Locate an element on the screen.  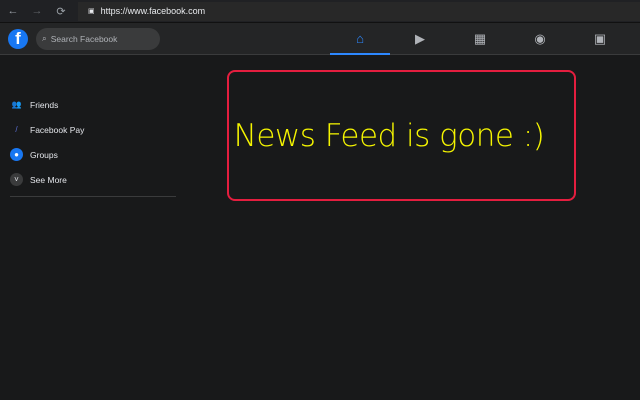
sidebar-item-label: Facebook Pay is located at coordinates (57, 129).